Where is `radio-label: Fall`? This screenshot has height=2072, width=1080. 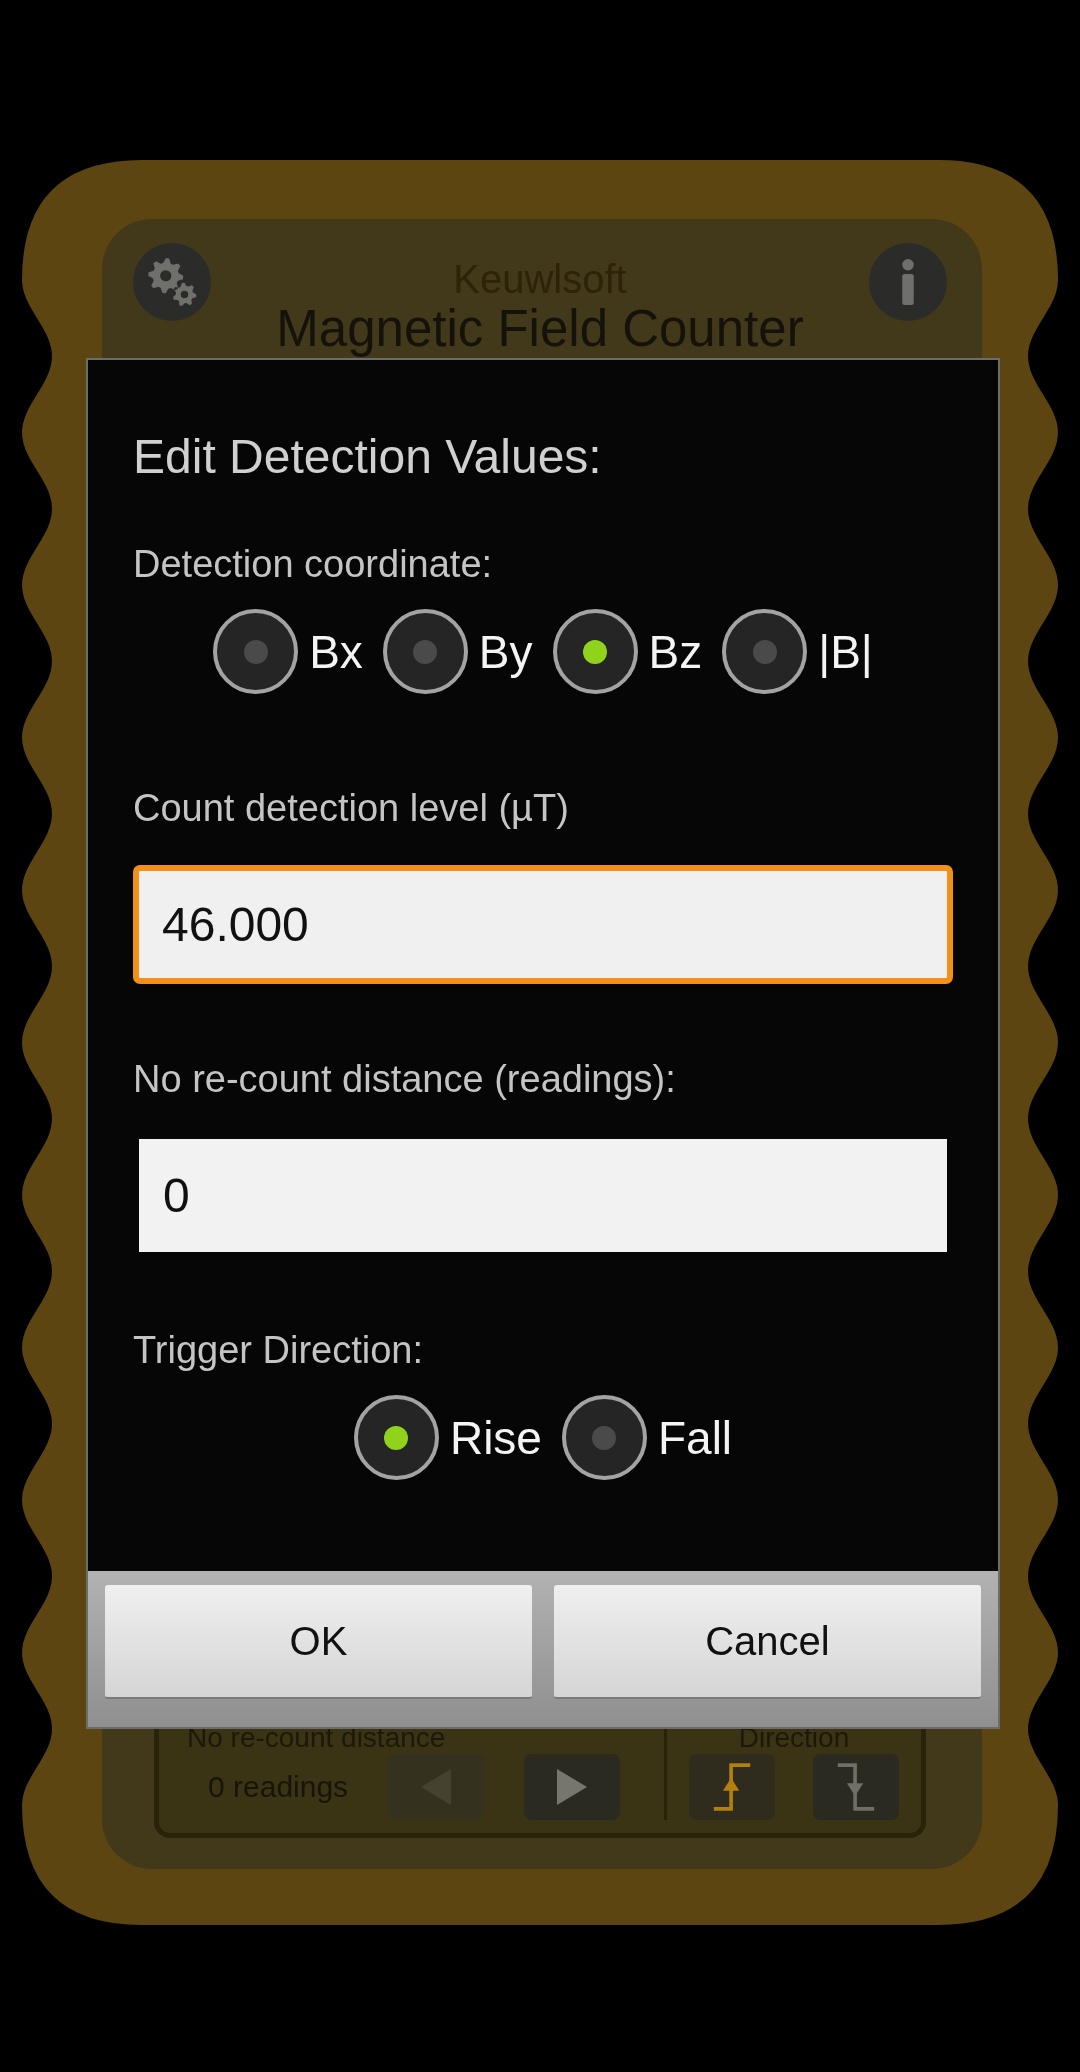
radio-label: Fall is located at coordinates (695, 1437).